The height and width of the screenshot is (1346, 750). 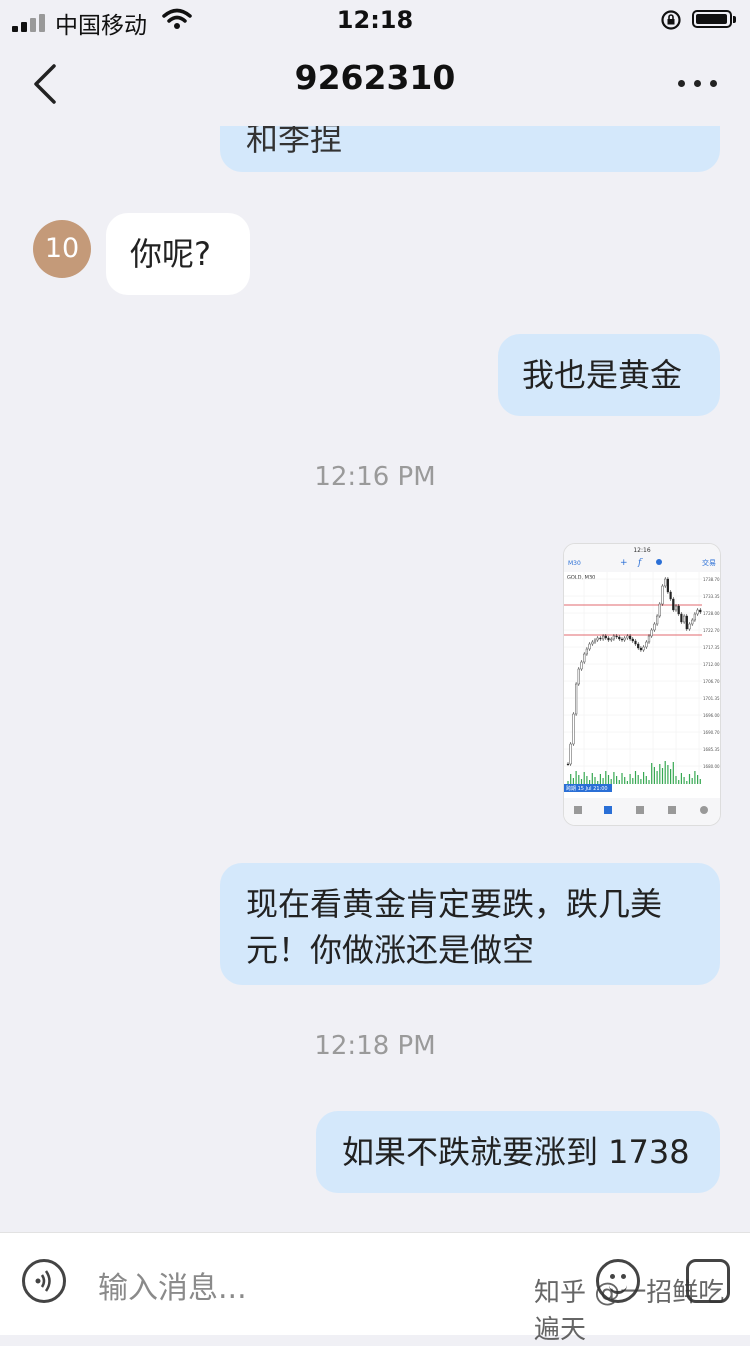 What do you see at coordinates (704, 810) in the screenshot?
I see `settings-tab-icon` at bounding box center [704, 810].